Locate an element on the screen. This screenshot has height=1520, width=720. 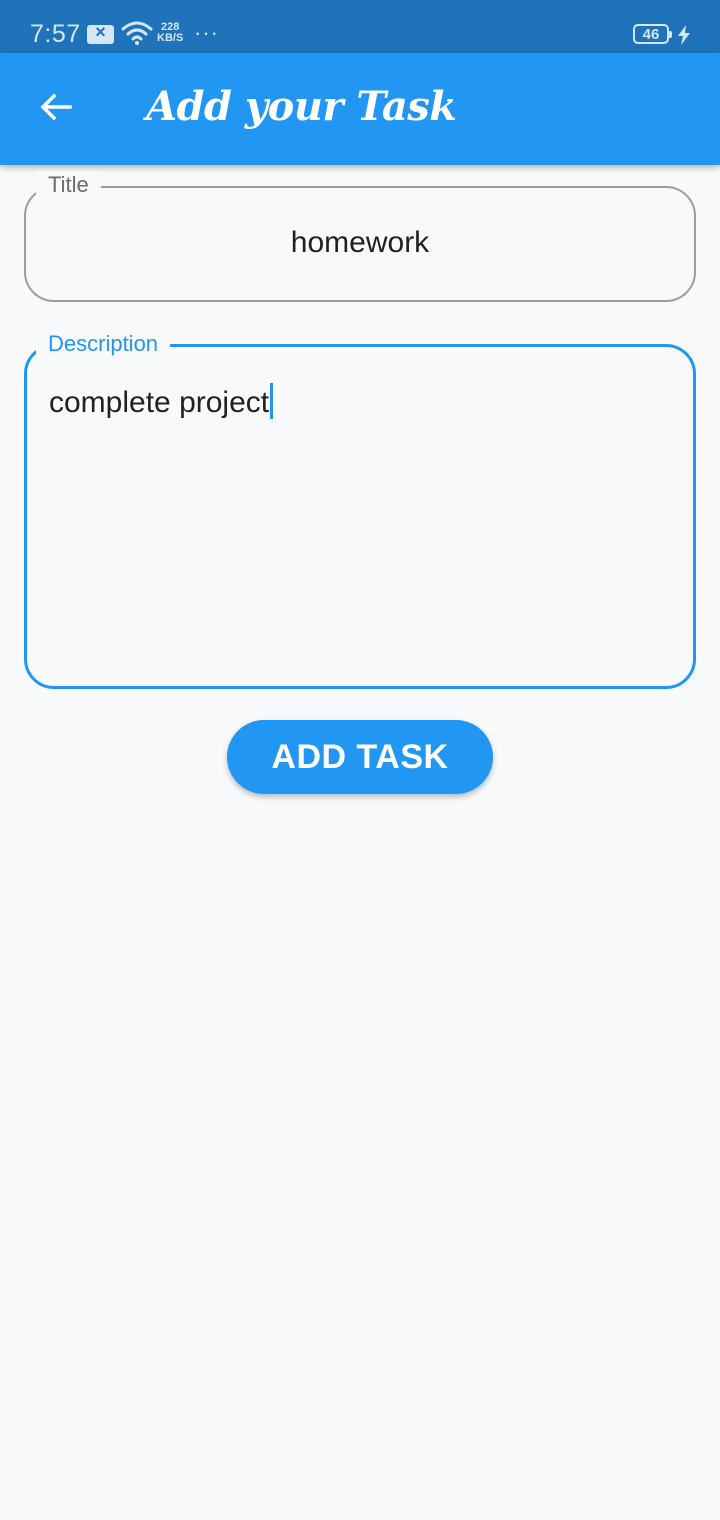
title-field-label: Title is located at coordinates (68, 185).